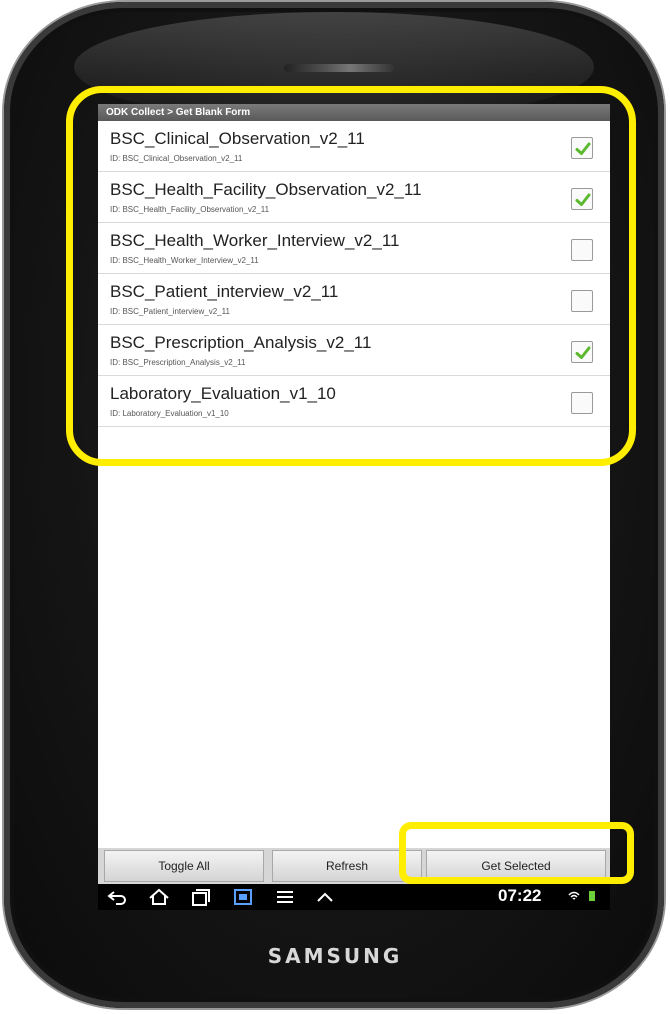 The height and width of the screenshot is (1014, 670). What do you see at coordinates (201, 897) in the screenshot?
I see `recent-apps-icon` at bounding box center [201, 897].